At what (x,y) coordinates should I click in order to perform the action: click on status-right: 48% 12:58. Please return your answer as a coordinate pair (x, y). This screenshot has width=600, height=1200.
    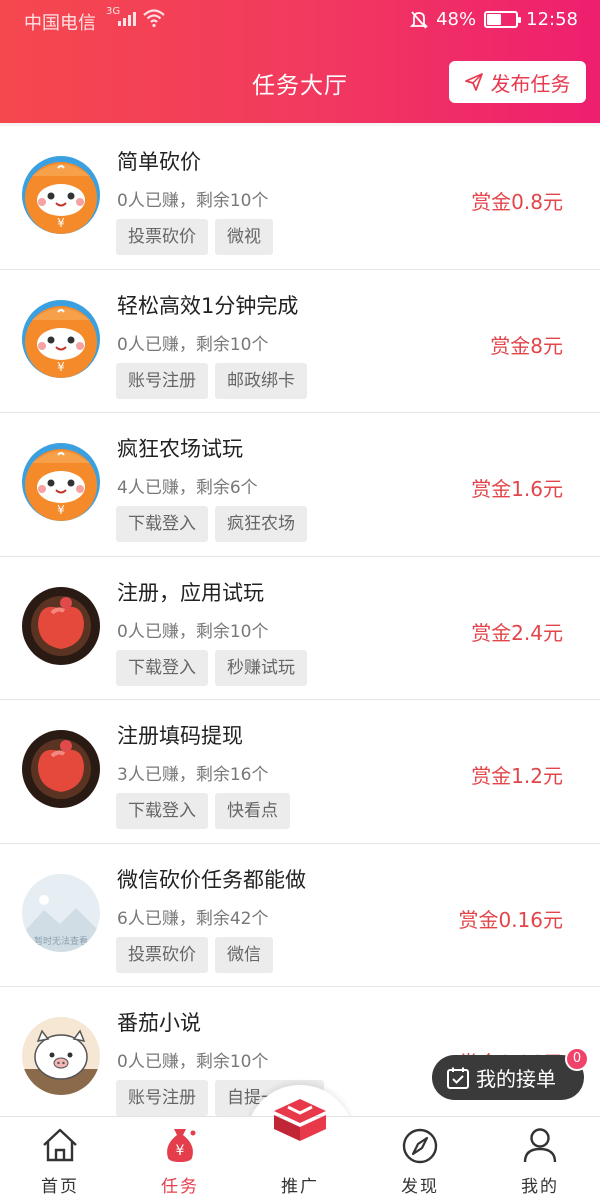
    Looking at the image, I should click on (494, 19).